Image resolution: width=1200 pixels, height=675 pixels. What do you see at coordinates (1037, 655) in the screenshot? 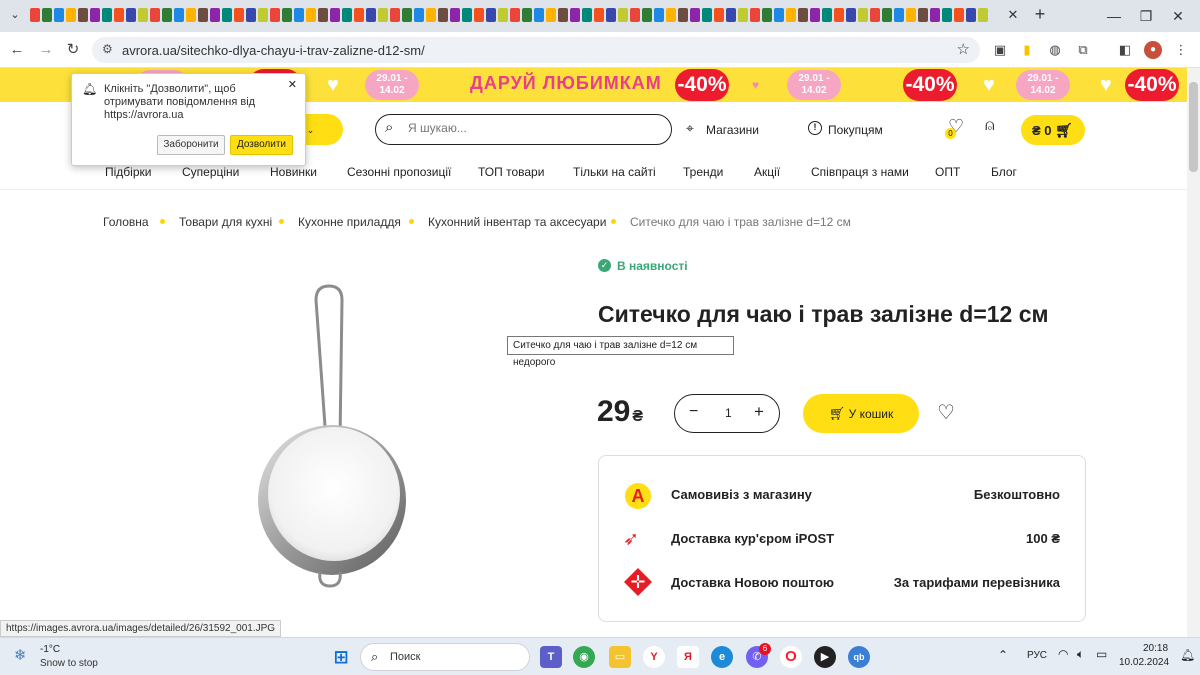
I see `language-indicator: РУС` at bounding box center [1037, 655].